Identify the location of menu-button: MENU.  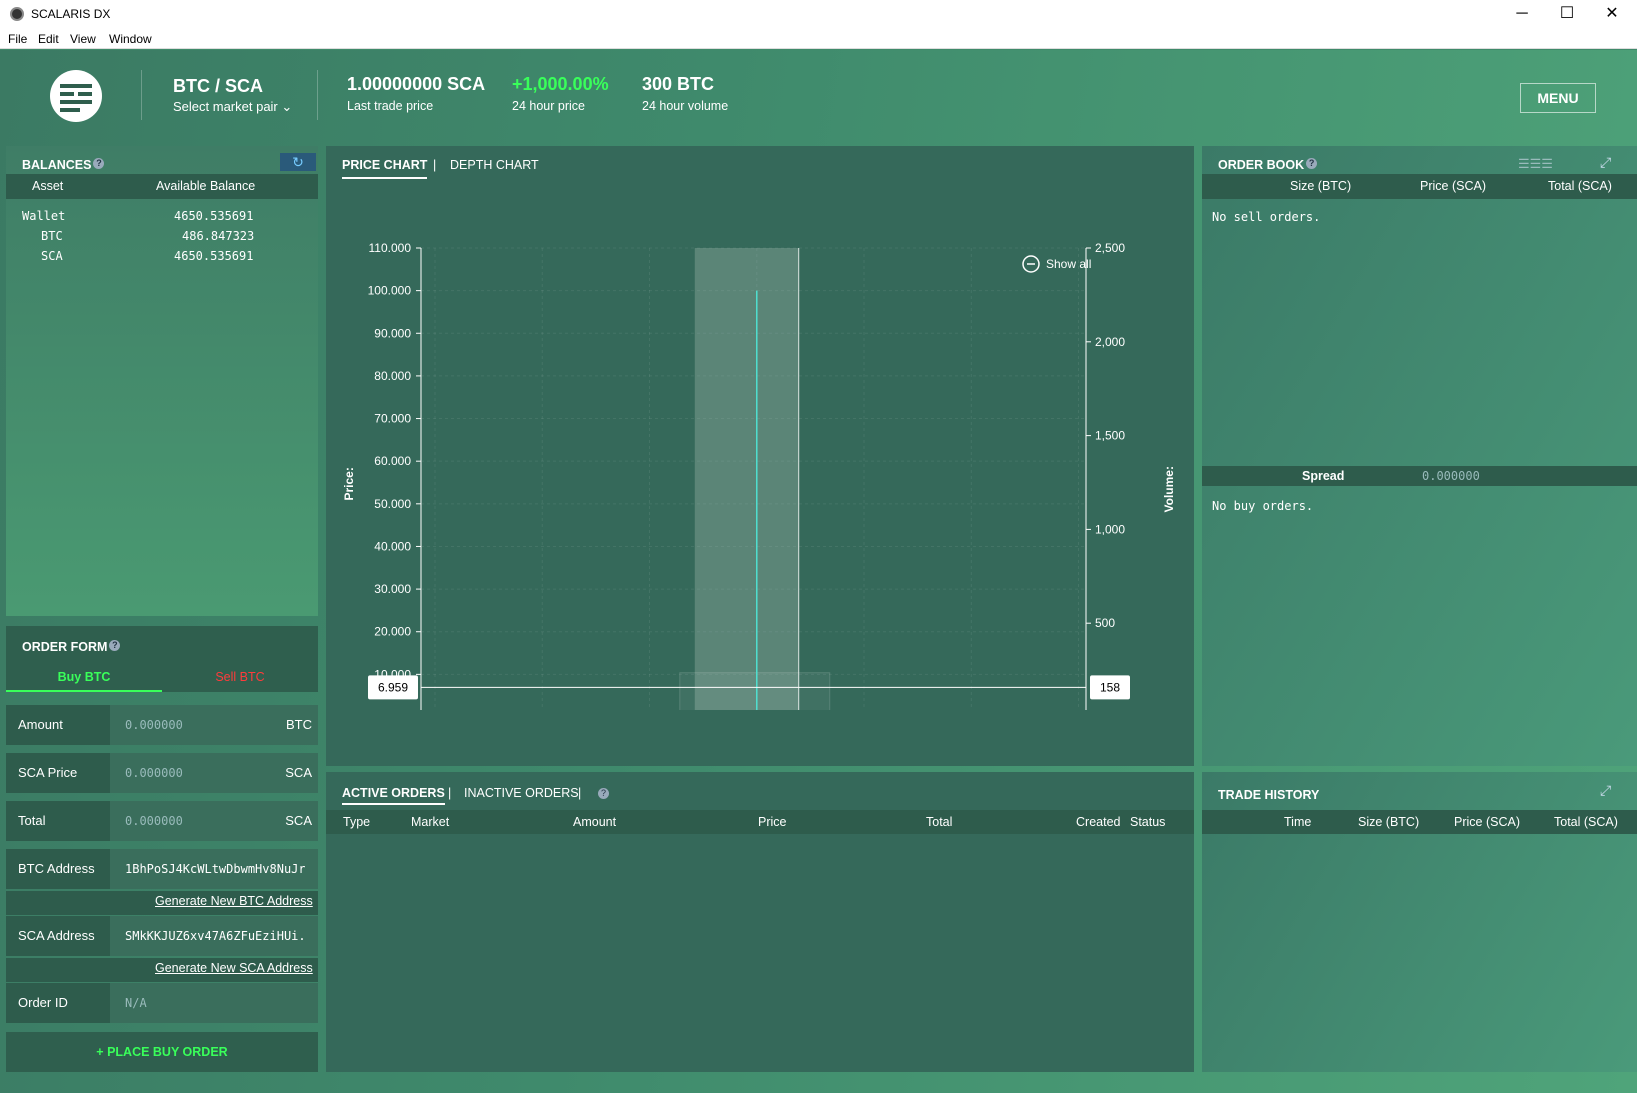
(1558, 98).